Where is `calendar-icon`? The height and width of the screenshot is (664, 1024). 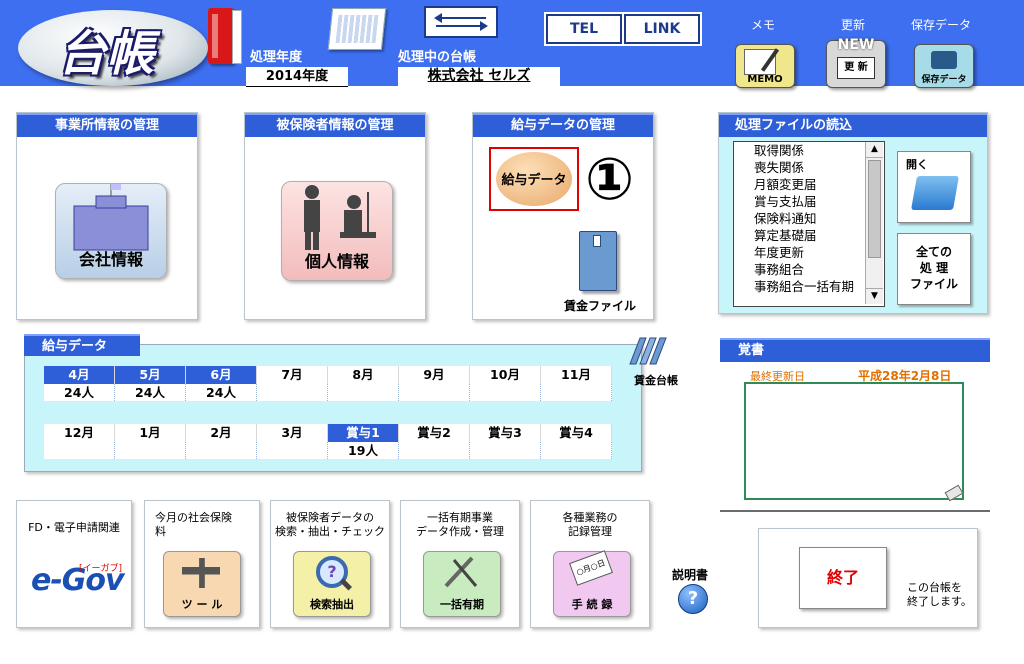
calendar-icon is located at coordinates (357, 29).